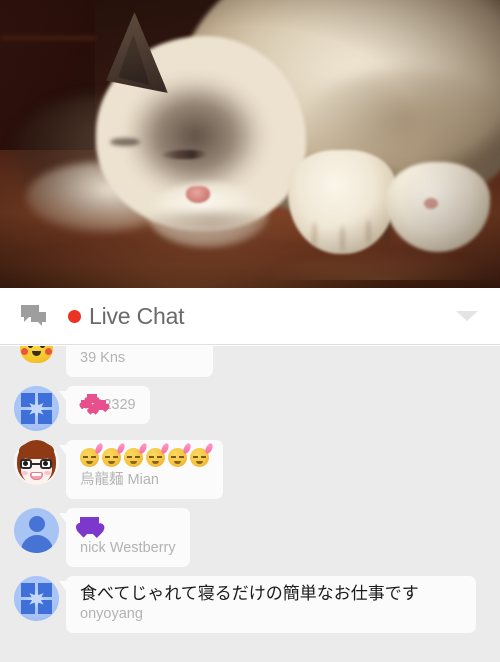  What do you see at coordinates (250, 408) in the screenshot?
I see `chat-message-row: mi92329` at bounding box center [250, 408].